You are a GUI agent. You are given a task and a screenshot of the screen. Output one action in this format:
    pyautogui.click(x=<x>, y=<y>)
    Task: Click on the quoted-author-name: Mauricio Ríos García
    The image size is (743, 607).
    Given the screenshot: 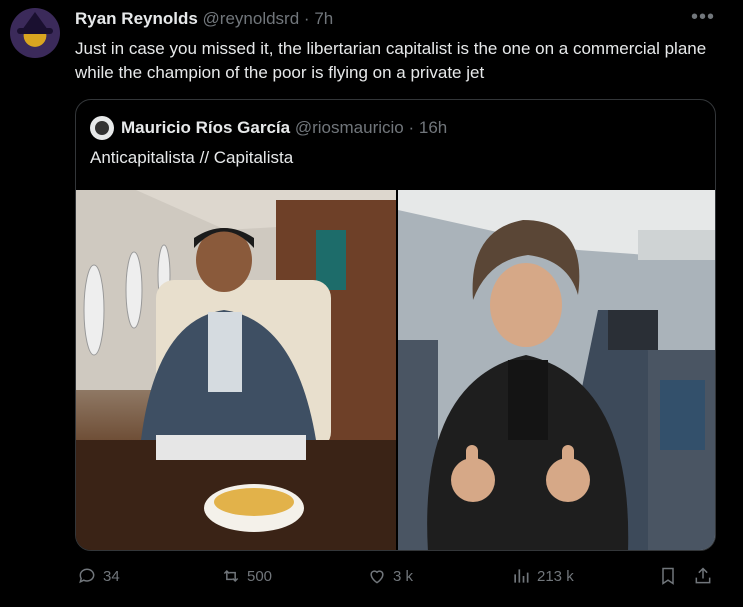 What is the action you would take?
    pyautogui.click(x=205, y=127)
    